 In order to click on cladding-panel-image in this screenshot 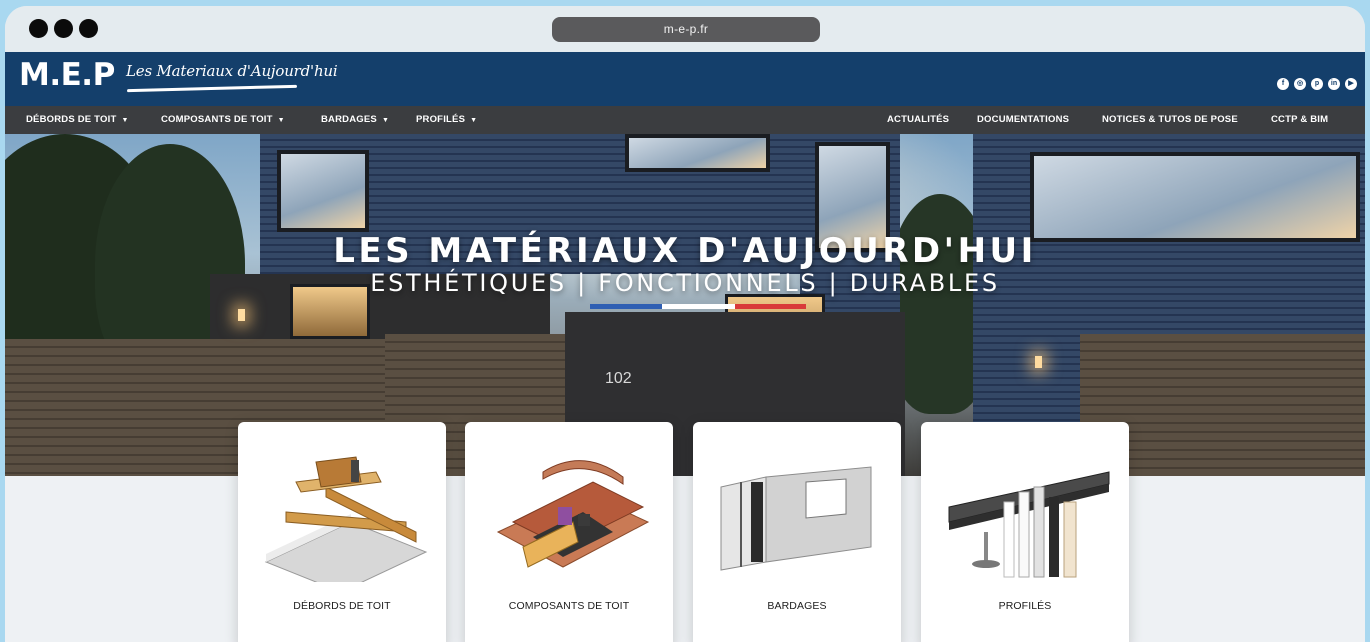, I will do `click(796, 518)`.